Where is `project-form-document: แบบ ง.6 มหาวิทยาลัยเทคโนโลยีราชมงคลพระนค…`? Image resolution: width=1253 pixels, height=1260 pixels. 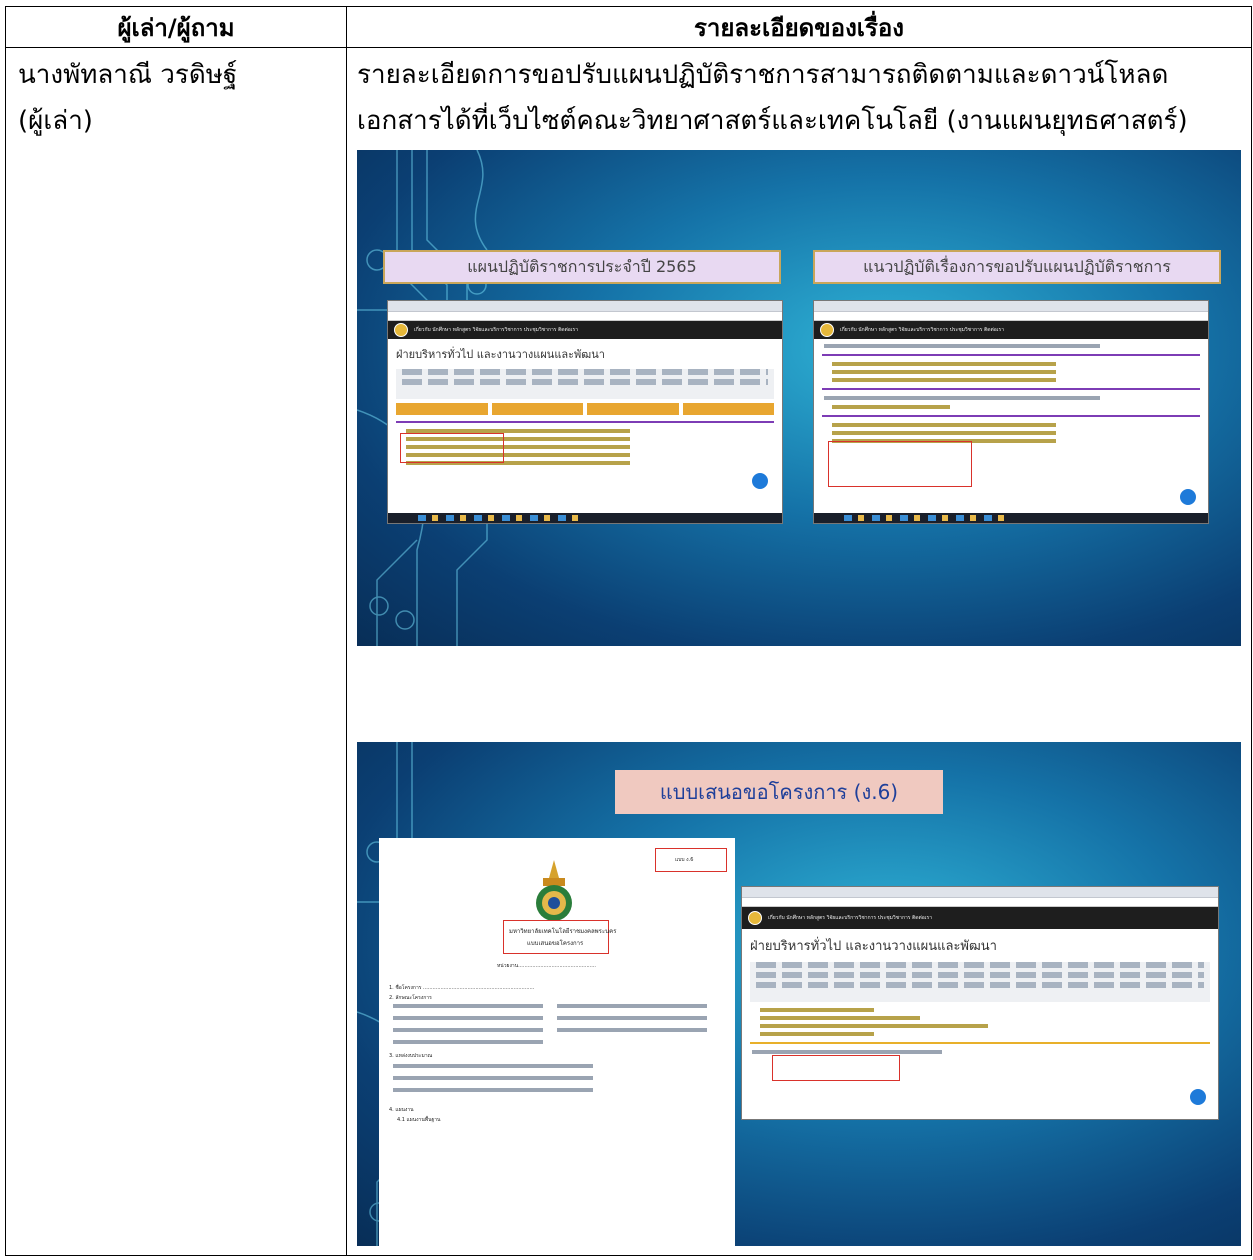 project-form-document: แบบ ง.6 มหาวิทยาลัยเทคโนโลยีราชมงคลพระนค… is located at coordinates (557, 1042).